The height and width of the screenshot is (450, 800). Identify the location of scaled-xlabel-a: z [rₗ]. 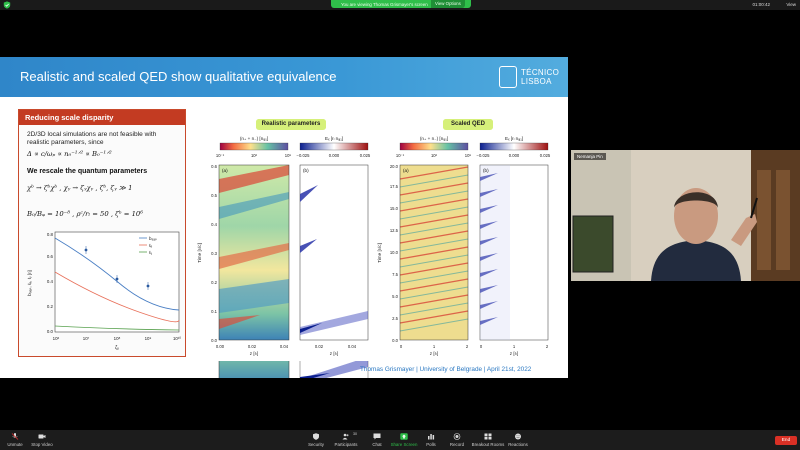
(434, 353).